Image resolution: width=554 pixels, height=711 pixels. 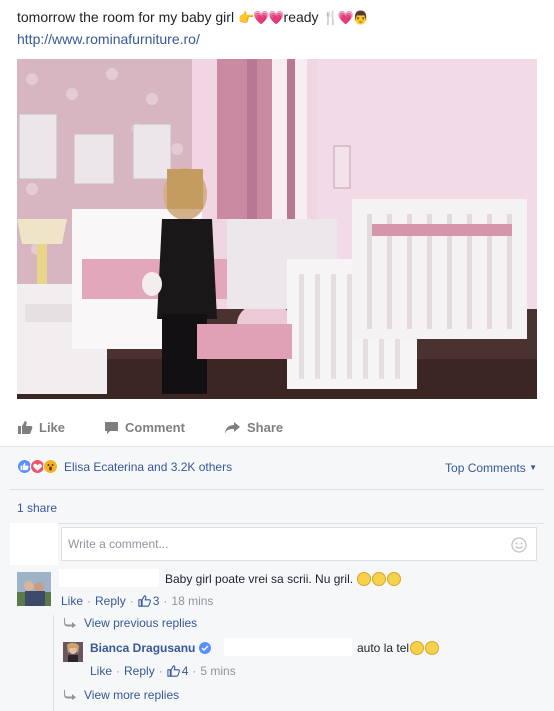 I want to click on commenter-avatar, so click(x=34, y=589).